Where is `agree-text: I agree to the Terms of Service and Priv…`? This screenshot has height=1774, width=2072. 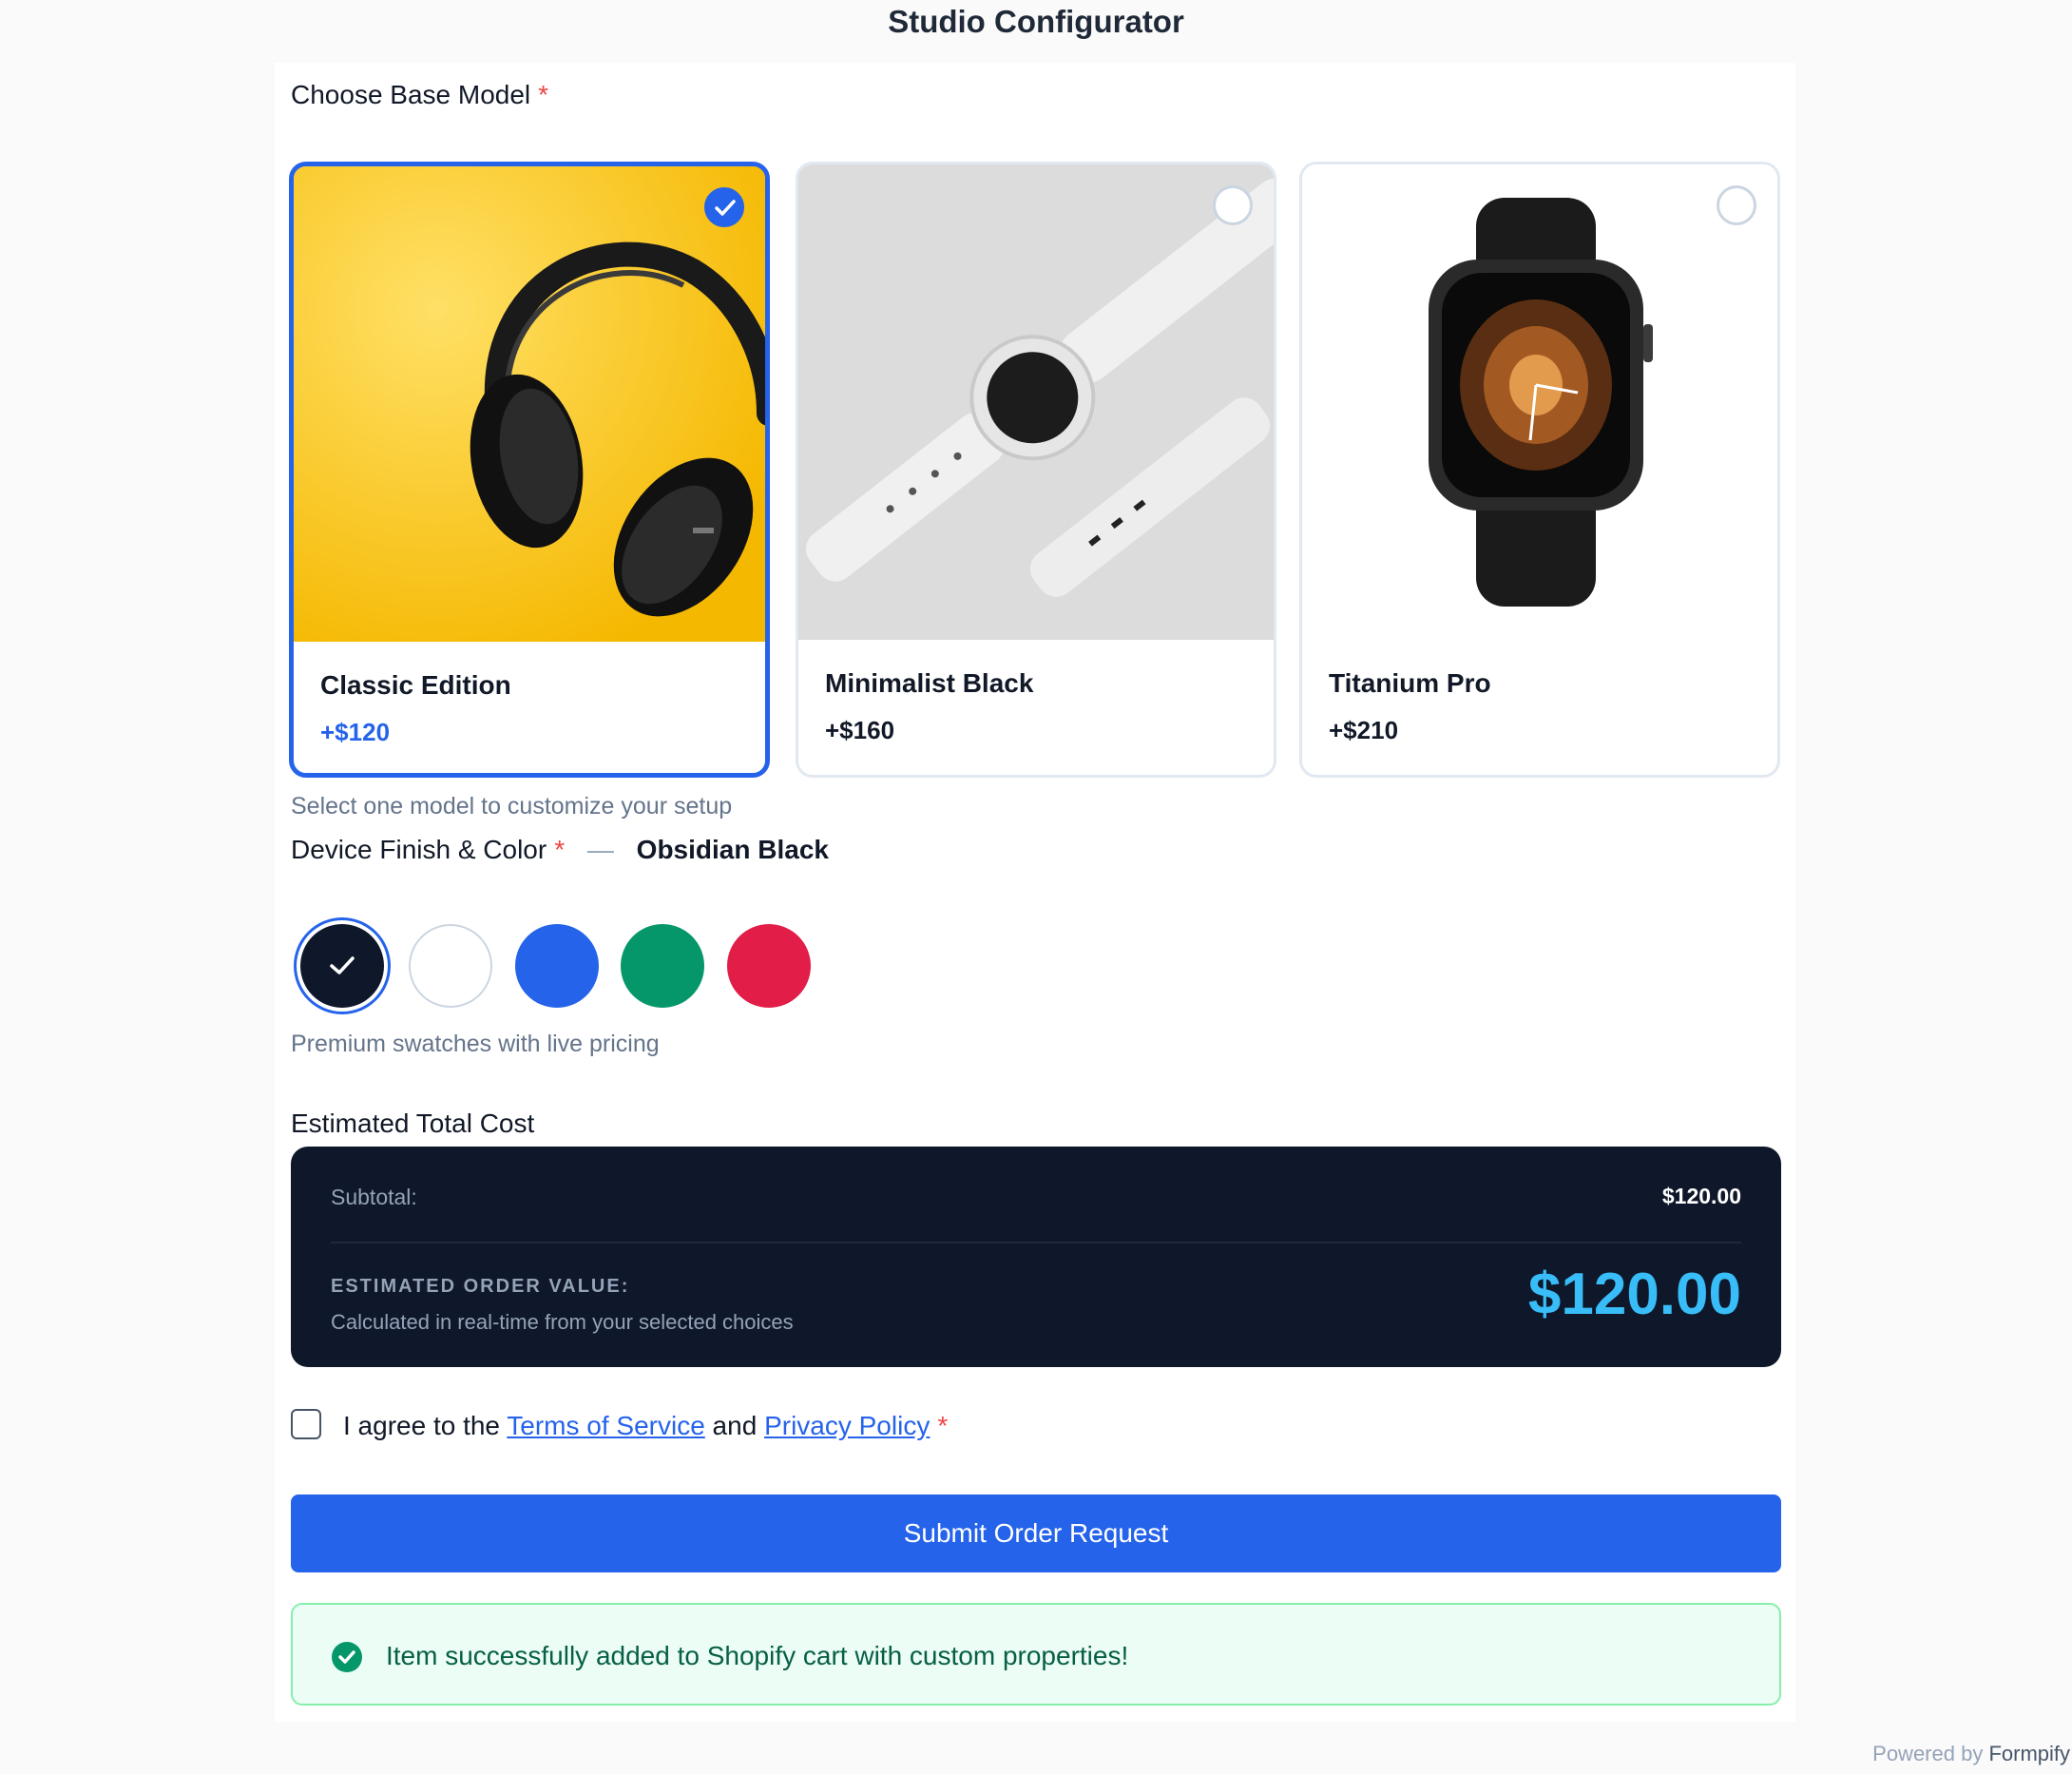 agree-text: I agree to the Terms of Service and Priv… is located at coordinates (646, 1426).